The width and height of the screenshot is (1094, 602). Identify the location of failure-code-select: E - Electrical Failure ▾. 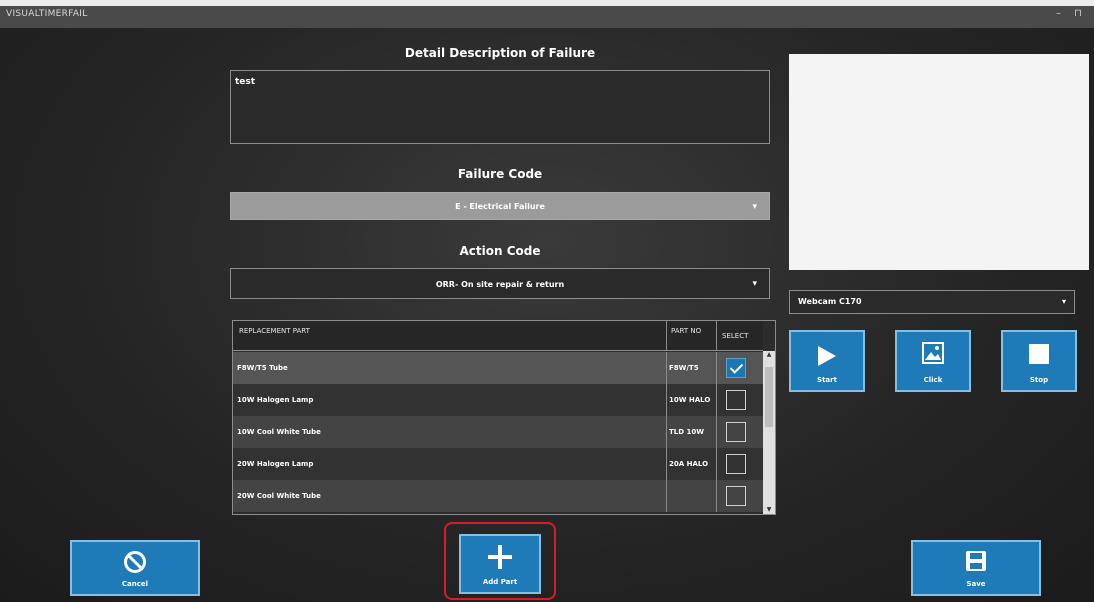
(500, 206).